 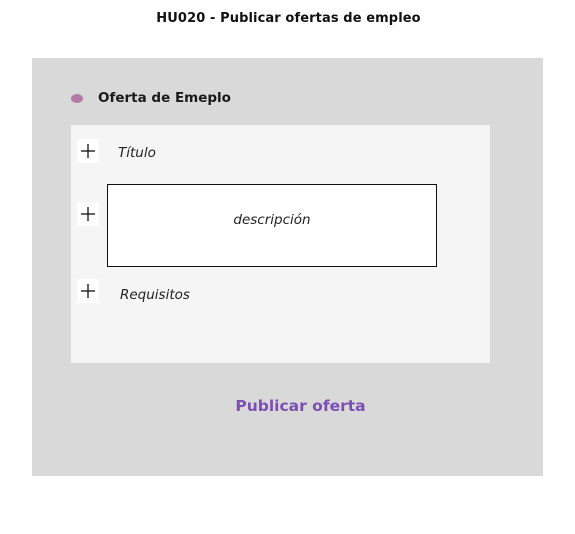 What do you see at coordinates (272, 220) in the screenshot?
I see `description-label: descripción` at bounding box center [272, 220].